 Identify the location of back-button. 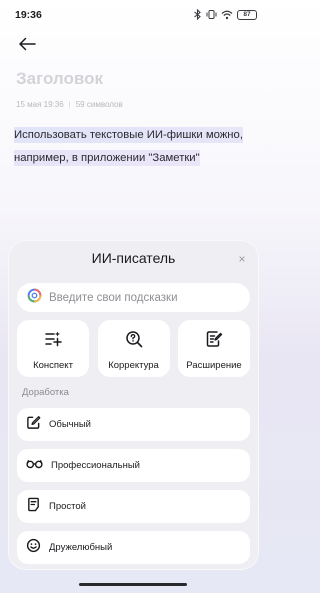
(27, 46).